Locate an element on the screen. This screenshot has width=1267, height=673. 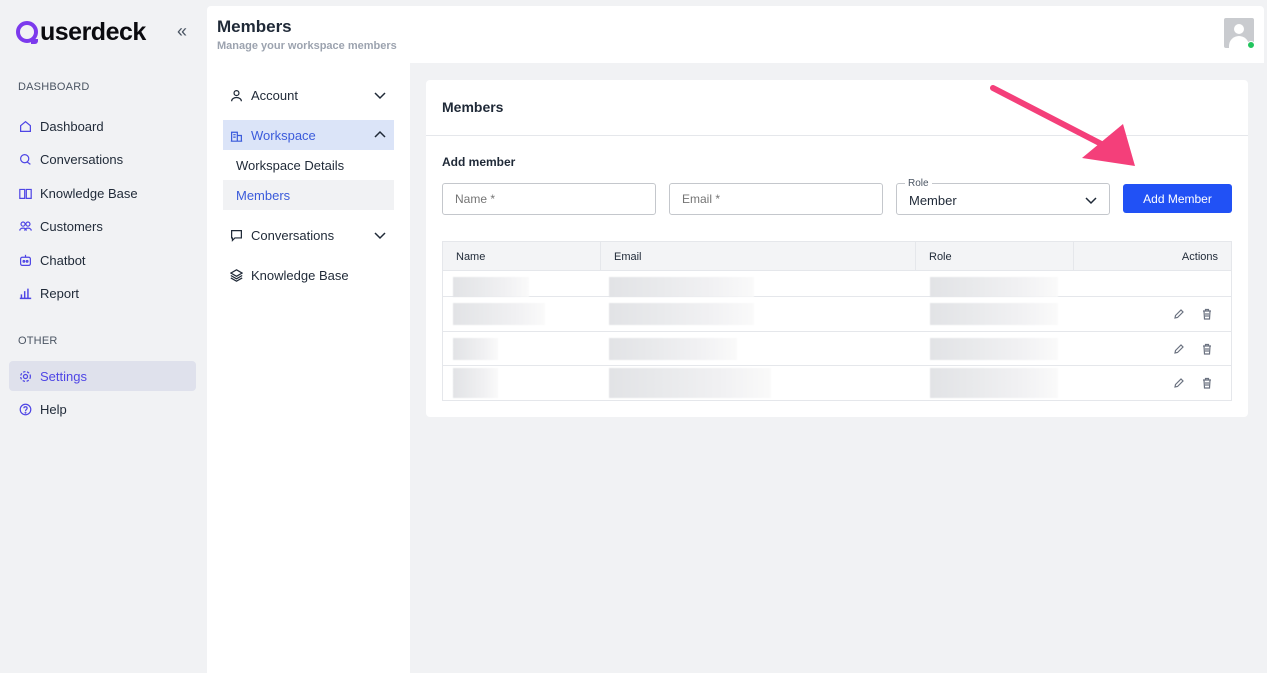
sidebar-item-settings: Settings is located at coordinates (102, 376).